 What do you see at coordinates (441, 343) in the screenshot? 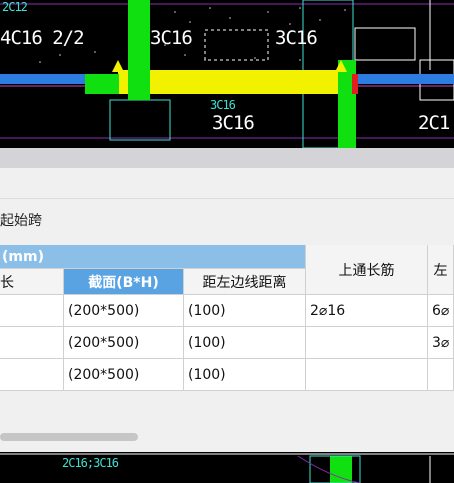
I see `table-cell-left-bar: 3⌀` at bounding box center [441, 343].